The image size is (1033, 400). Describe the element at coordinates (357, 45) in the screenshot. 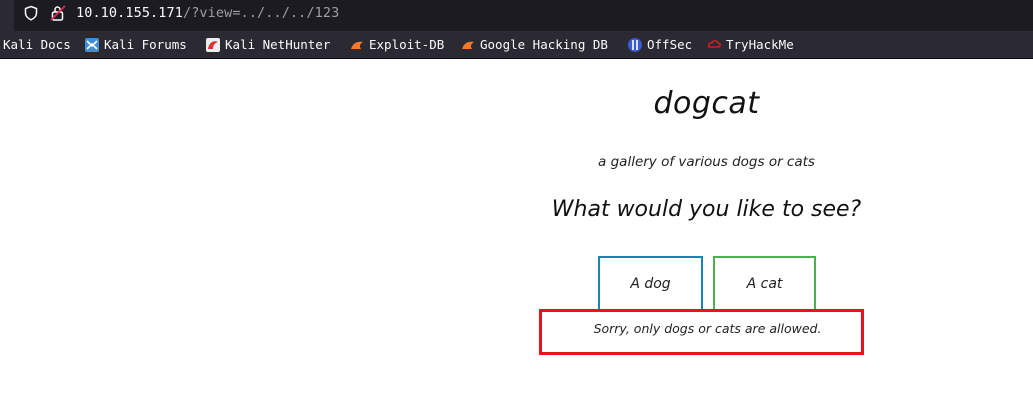

I see `exploit-db-icon` at that location.